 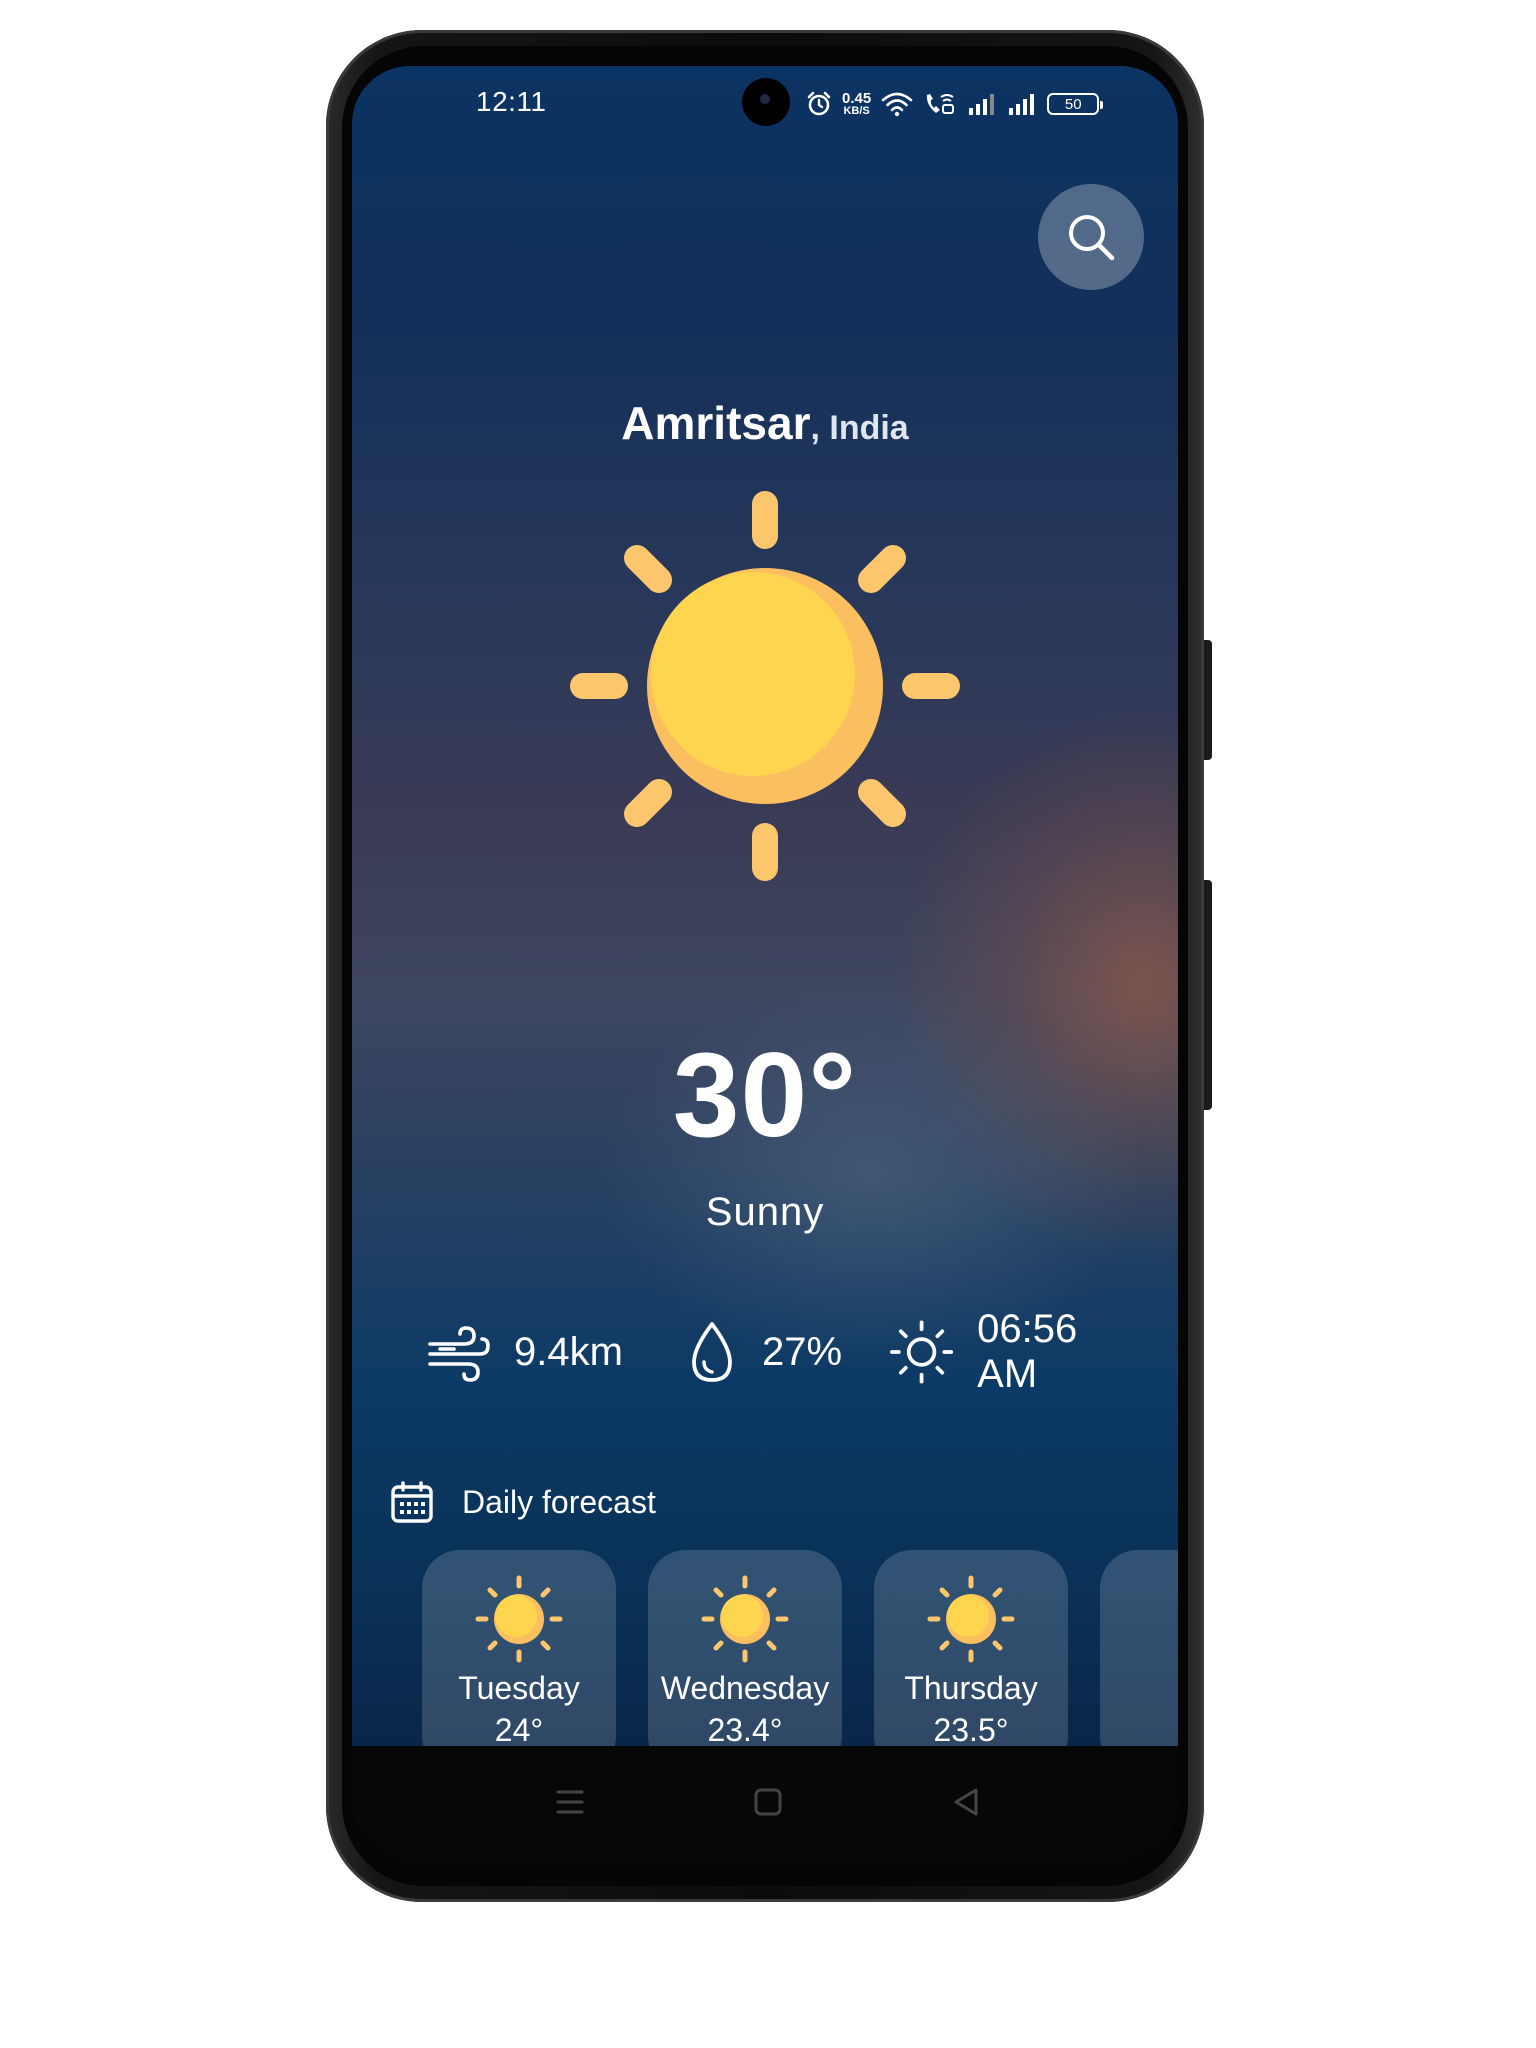 What do you see at coordinates (922, 1352) in the screenshot?
I see `sunrise-icon` at bounding box center [922, 1352].